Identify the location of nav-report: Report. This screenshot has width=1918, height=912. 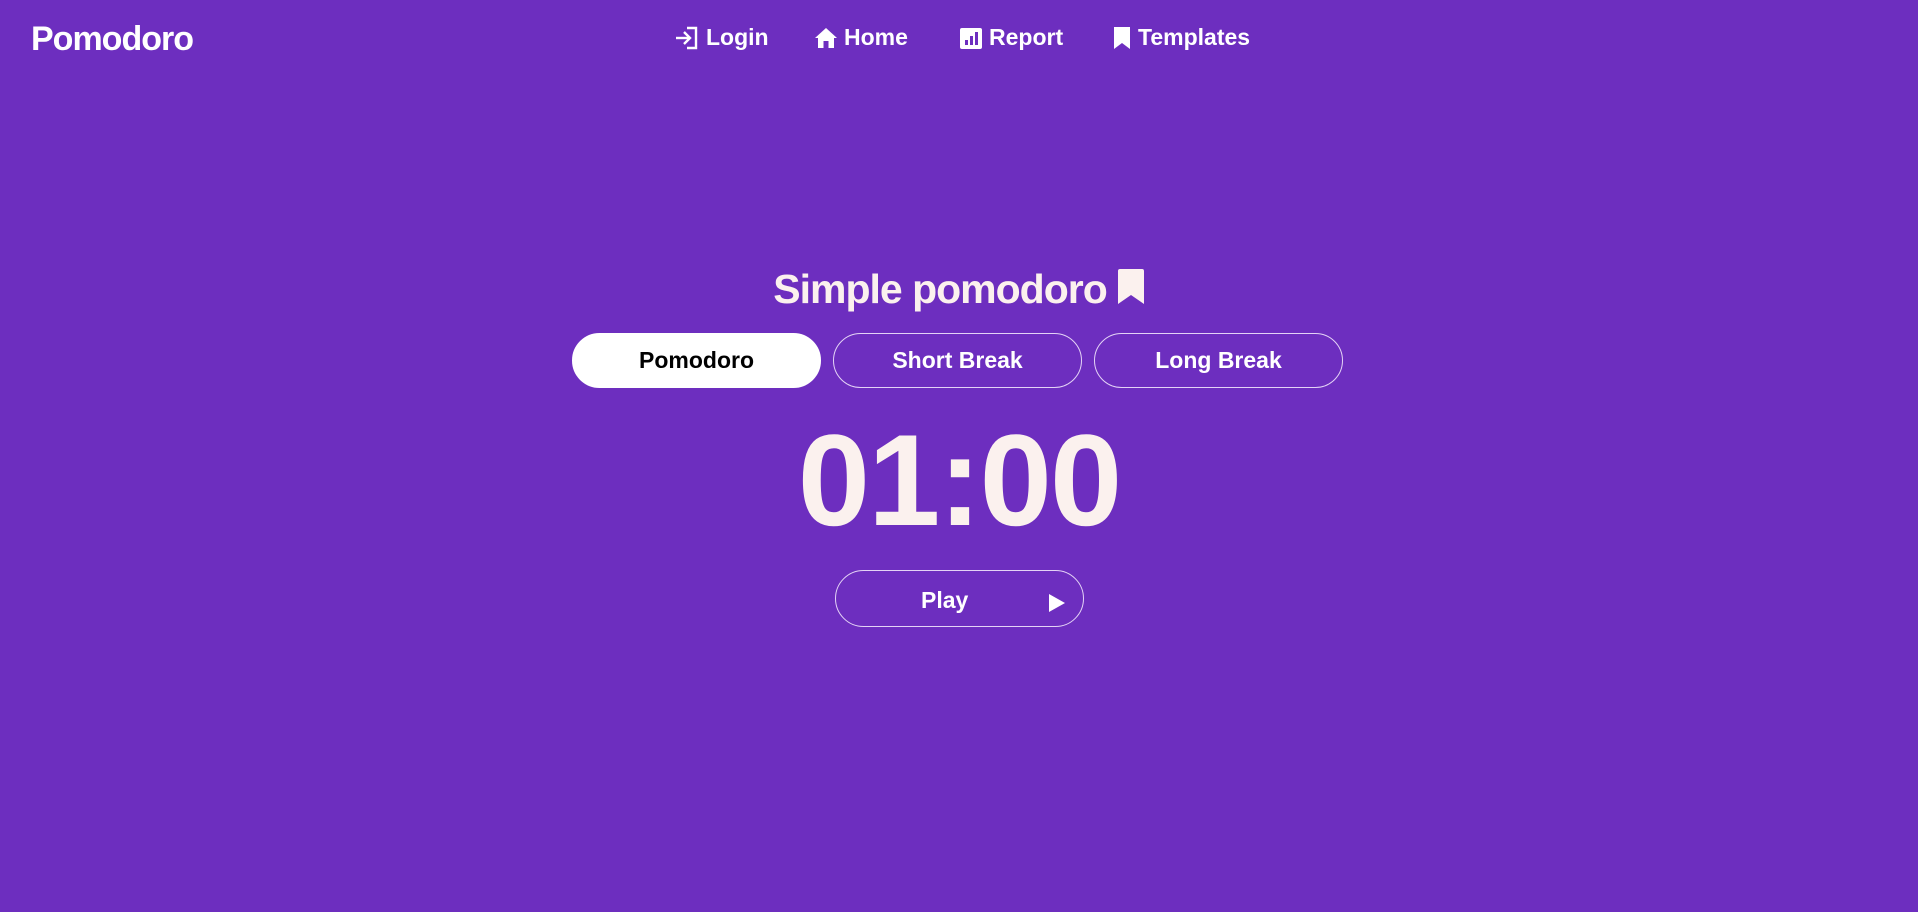
(1011, 37).